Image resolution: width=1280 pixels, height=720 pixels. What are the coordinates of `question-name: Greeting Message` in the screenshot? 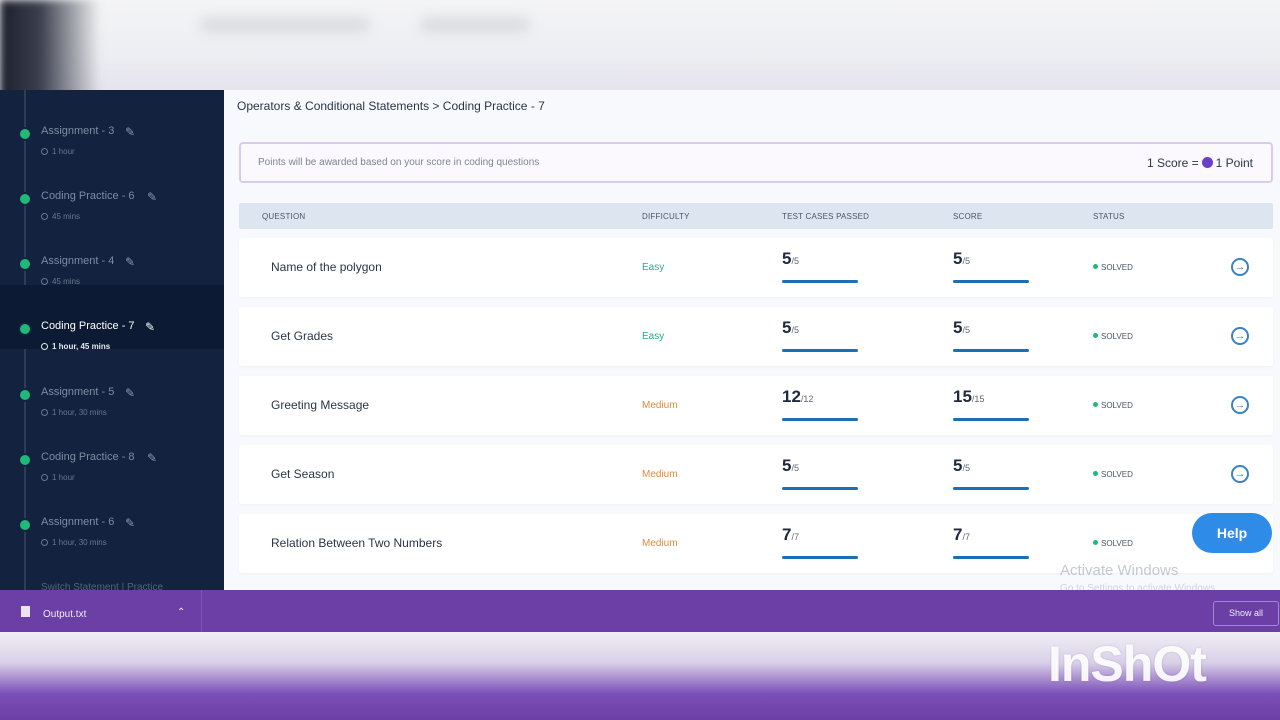 It's located at (320, 405).